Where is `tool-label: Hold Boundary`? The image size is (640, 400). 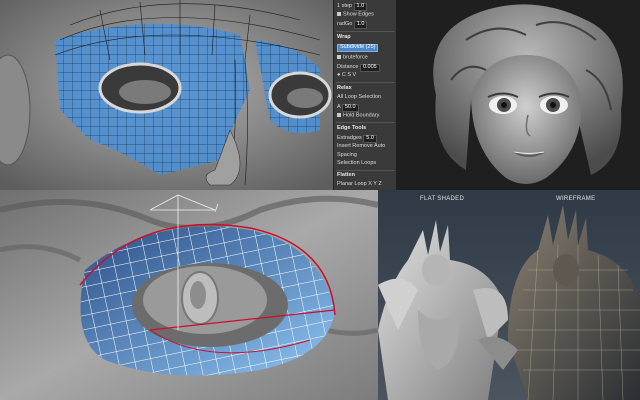
tool-label: Hold Boundary is located at coordinates (361, 115).